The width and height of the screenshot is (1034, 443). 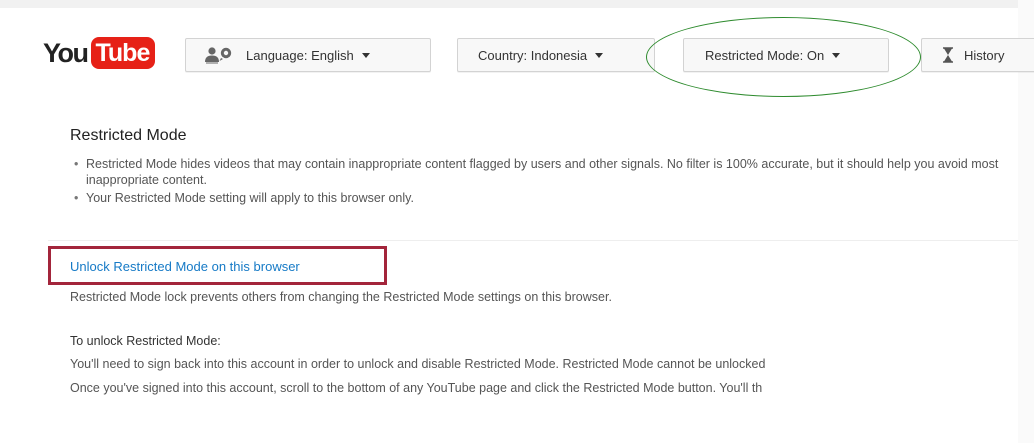 I want to click on annotation-box, so click(x=217, y=265).